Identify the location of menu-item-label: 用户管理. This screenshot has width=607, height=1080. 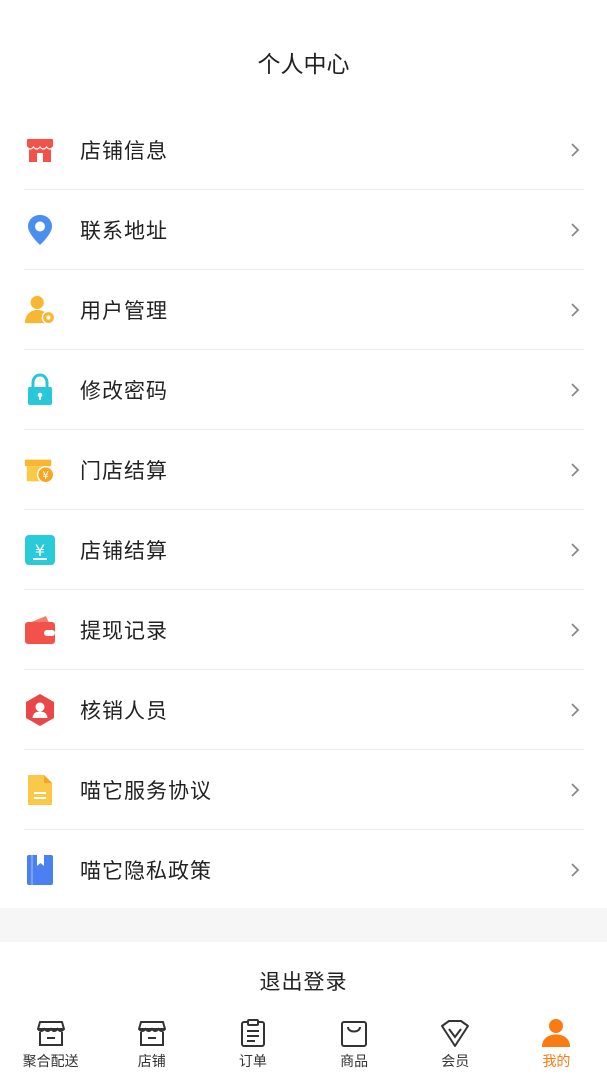
(124, 310).